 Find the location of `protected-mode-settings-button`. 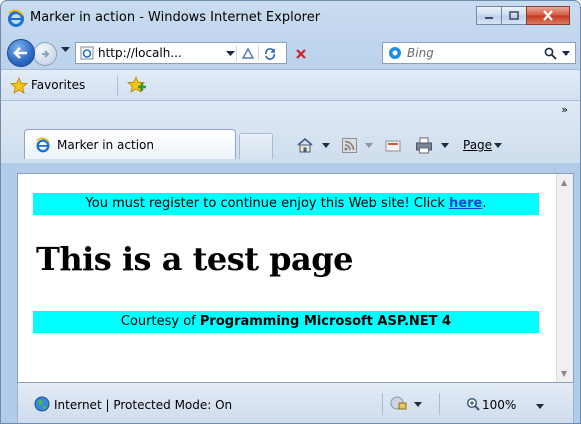

protected-mode-settings-button is located at coordinates (410, 404).